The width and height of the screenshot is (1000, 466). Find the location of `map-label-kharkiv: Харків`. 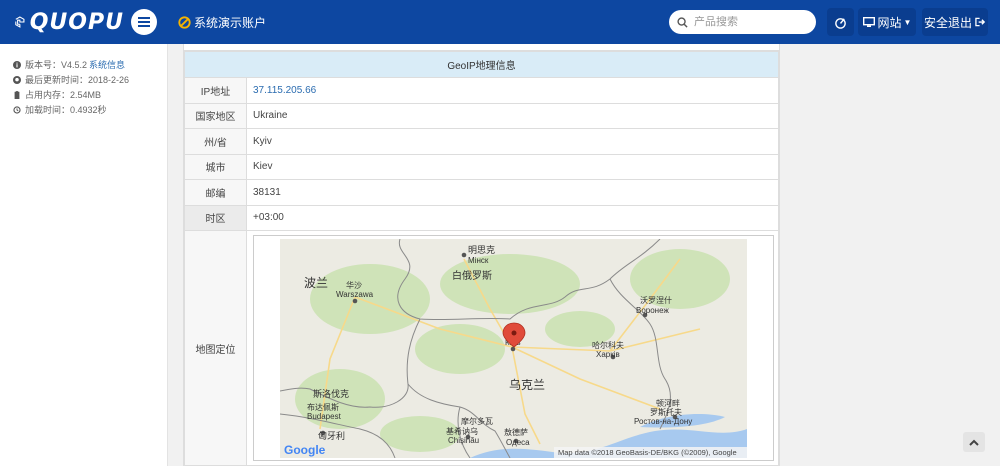

map-label-kharkiv: Харків is located at coordinates (608, 354).